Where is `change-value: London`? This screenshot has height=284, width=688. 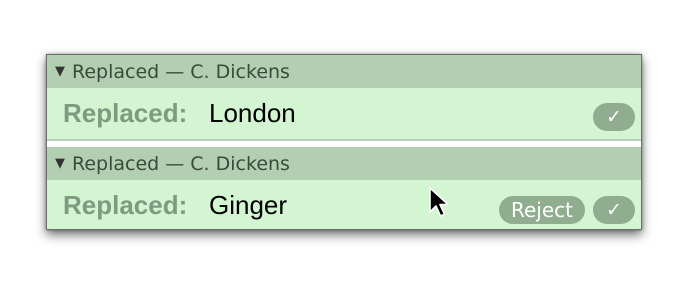
change-value: London is located at coordinates (252, 113).